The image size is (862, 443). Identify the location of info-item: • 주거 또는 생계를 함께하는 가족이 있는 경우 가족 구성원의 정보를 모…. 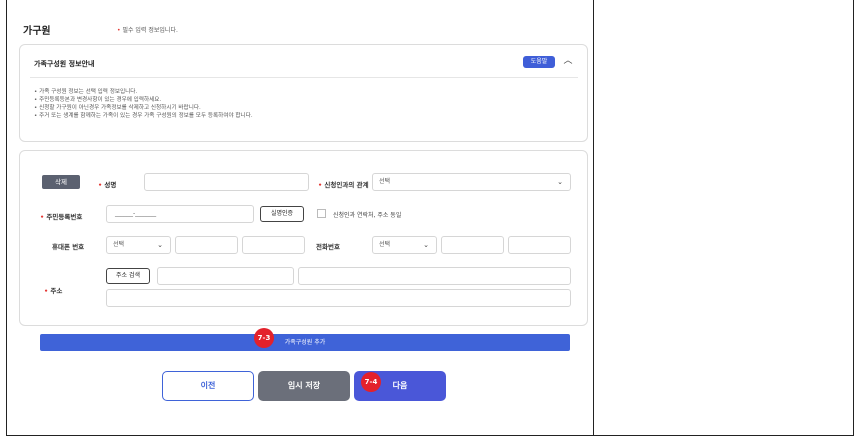
(143, 116).